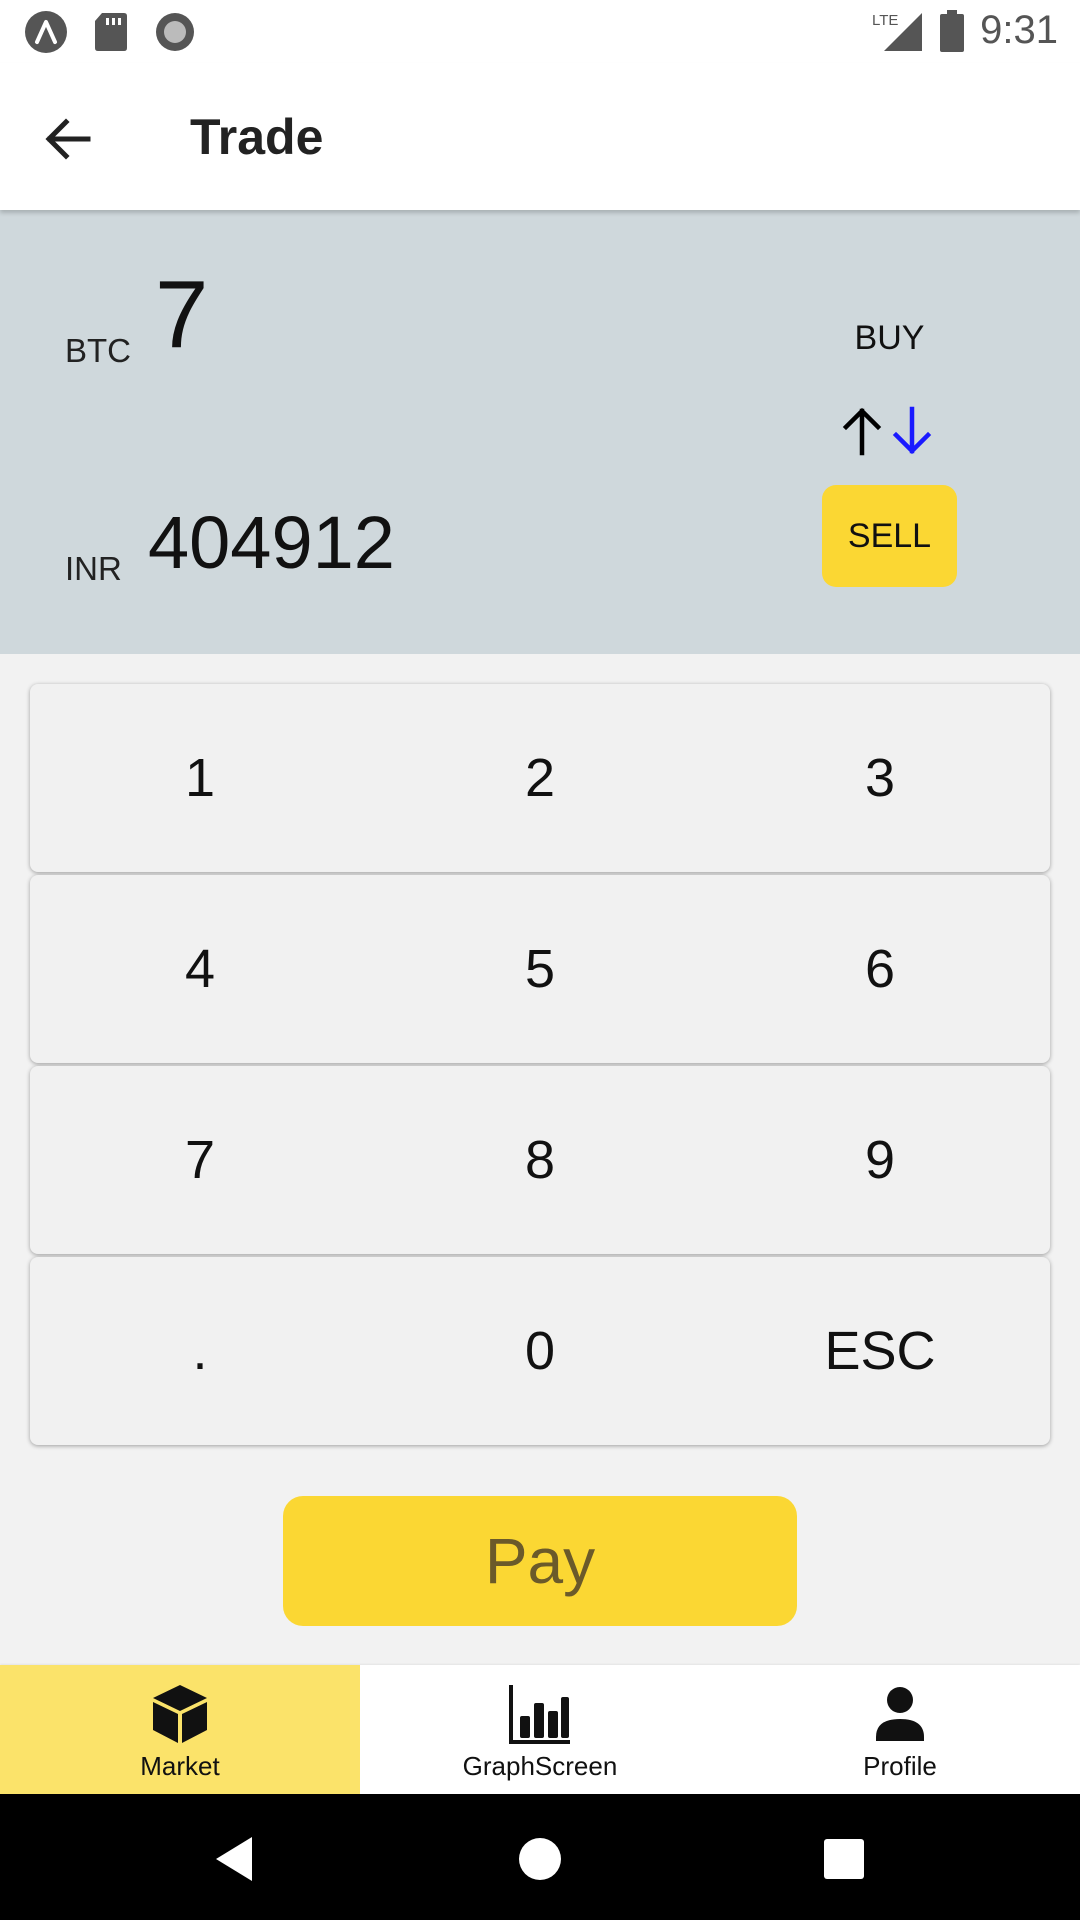 The width and height of the screenshot is (1080, 1920). Describe the element at coordinates (880, 1160) in the screenshot. I see `key-9: 9` at that location.